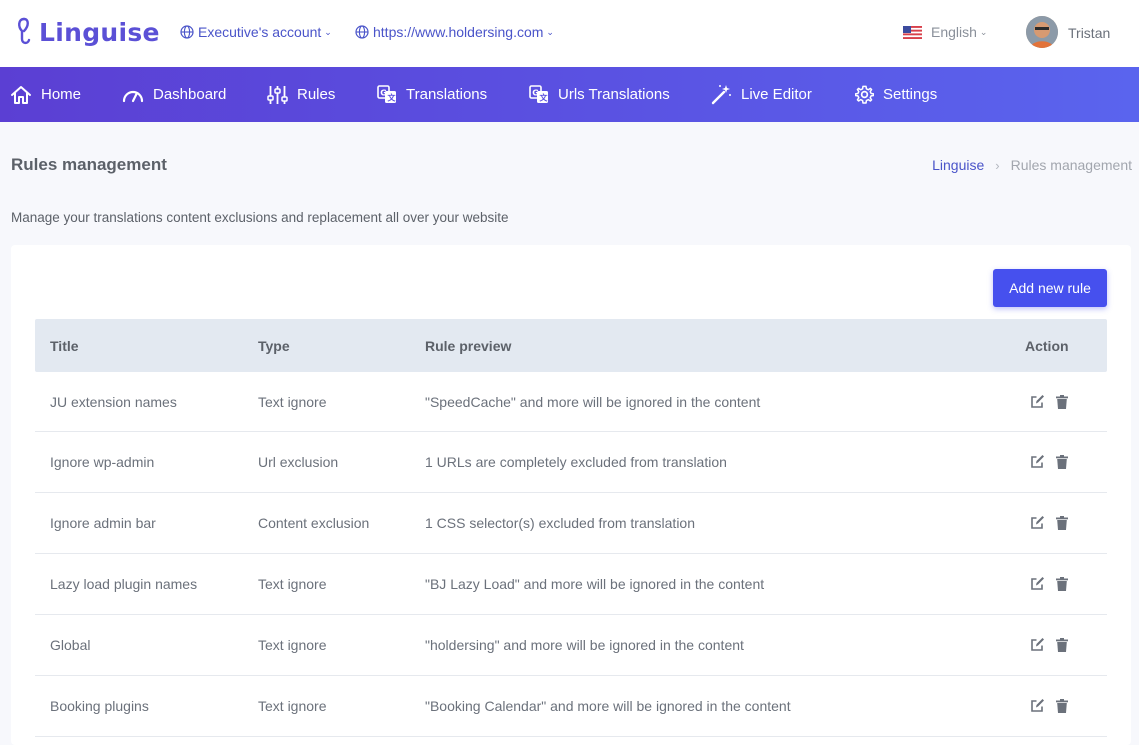 The image size is (1139, 745). Describe the element at coordinates (133, 96) in the screenshot. I see `gauge-icon` at that location.